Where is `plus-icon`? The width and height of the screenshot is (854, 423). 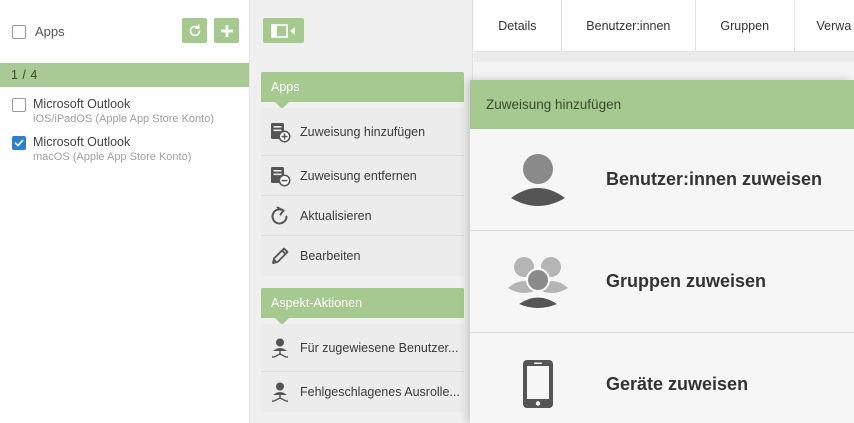
plus-icon is located at coordinates (226, 30).